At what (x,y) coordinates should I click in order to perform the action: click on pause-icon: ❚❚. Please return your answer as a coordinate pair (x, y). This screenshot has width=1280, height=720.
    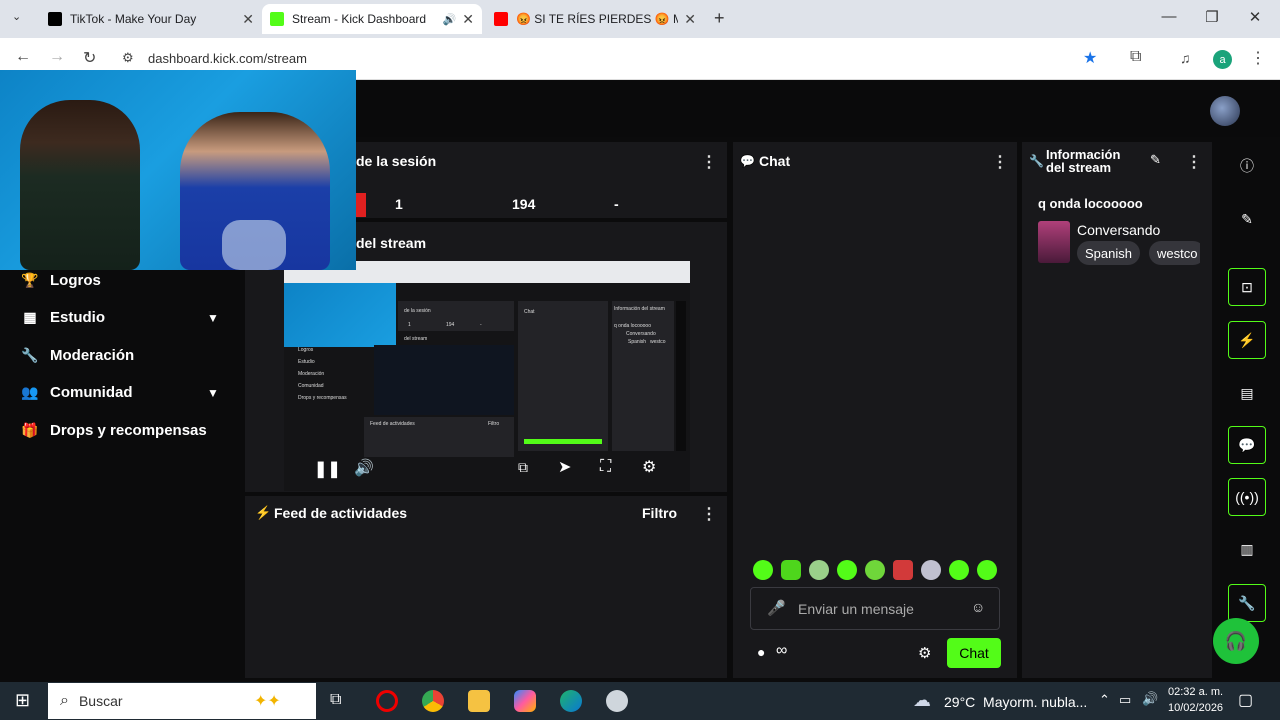
    Looking at the image, I should click on (327, 469).